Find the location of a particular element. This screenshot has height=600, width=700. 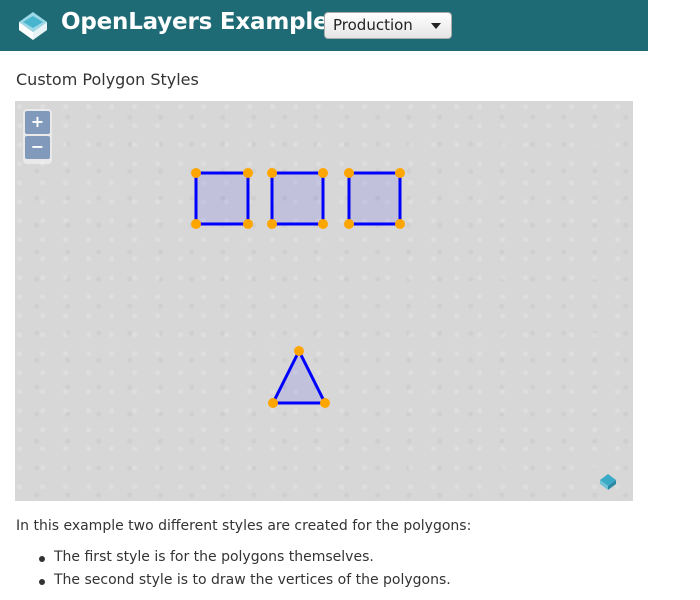

zoom-out-button: − is located at coordinates (37, 147).